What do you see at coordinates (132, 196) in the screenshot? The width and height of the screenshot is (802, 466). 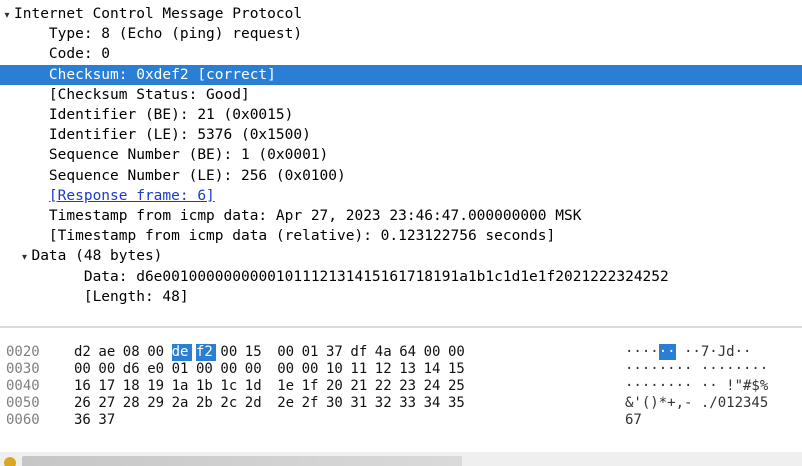 I see `response-frame-link: [Response frame: 6]` at bounding box center [132, 196].